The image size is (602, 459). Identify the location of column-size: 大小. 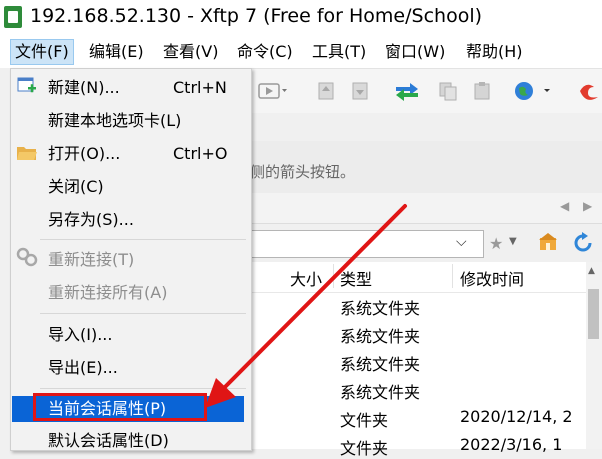
(306, 278).